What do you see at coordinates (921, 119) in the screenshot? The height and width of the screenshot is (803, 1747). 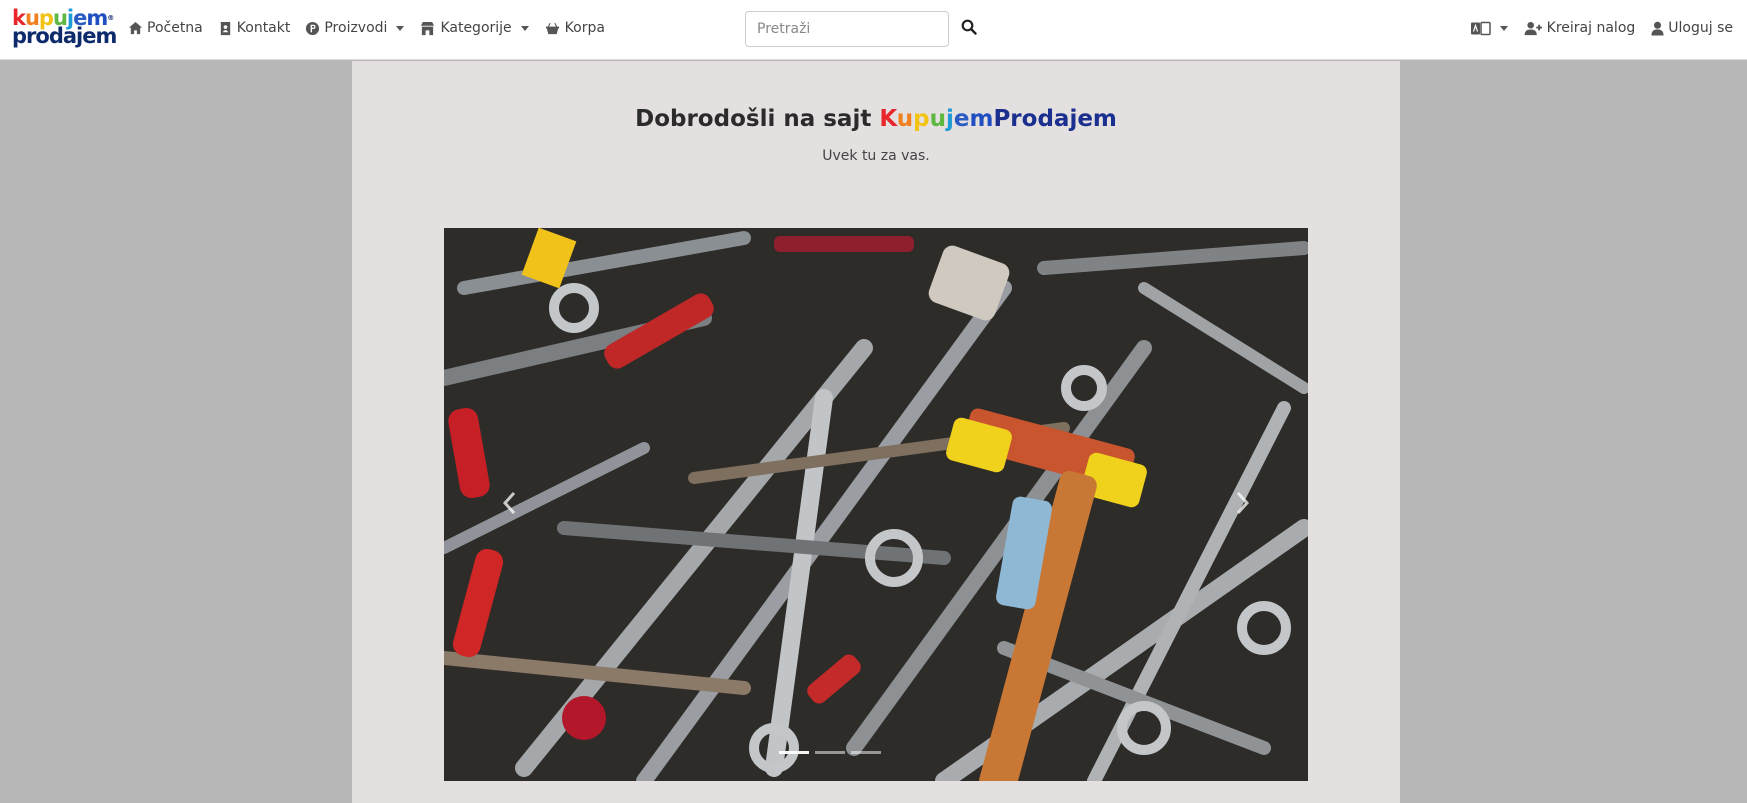 I see `brand-letter: p` at bounding box center [921, 119].